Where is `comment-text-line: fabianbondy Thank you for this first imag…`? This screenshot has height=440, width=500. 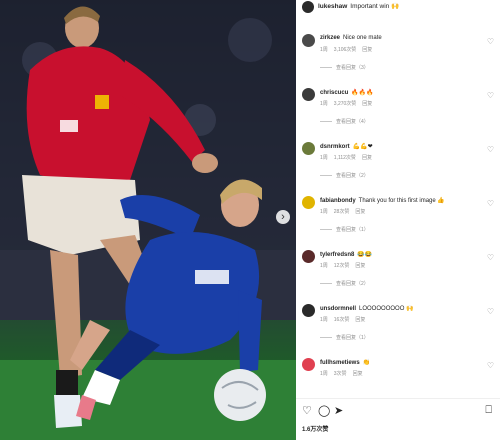
comment-text-line: fabianbondy Thank you for this first imag… is located at coordinates (382, 200).